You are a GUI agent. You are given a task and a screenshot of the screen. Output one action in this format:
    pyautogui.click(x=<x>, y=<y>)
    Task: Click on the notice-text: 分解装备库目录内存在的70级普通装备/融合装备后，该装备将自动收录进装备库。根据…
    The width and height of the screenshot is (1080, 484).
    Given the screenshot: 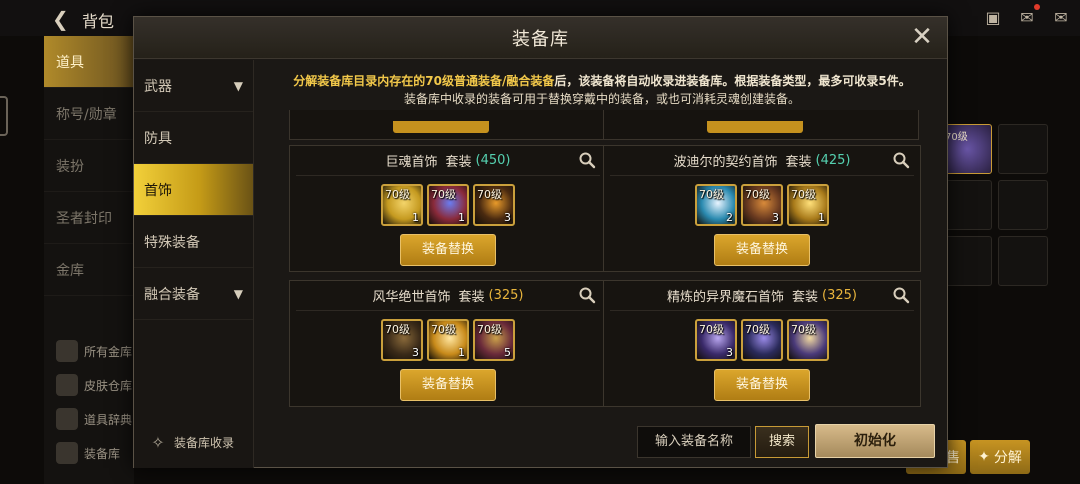 What is the action you would take?
    pyautogui.click(x=602, y=90)
    